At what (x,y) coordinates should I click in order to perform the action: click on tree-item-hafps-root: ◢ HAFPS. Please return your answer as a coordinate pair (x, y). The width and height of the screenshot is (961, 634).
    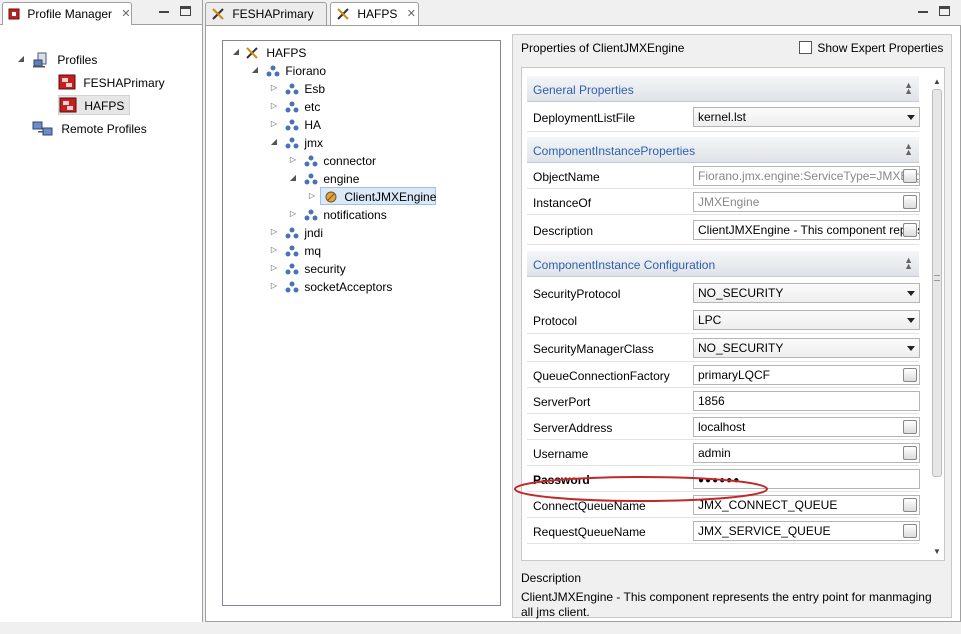
    Looking at the image, I should click on (269, 52).